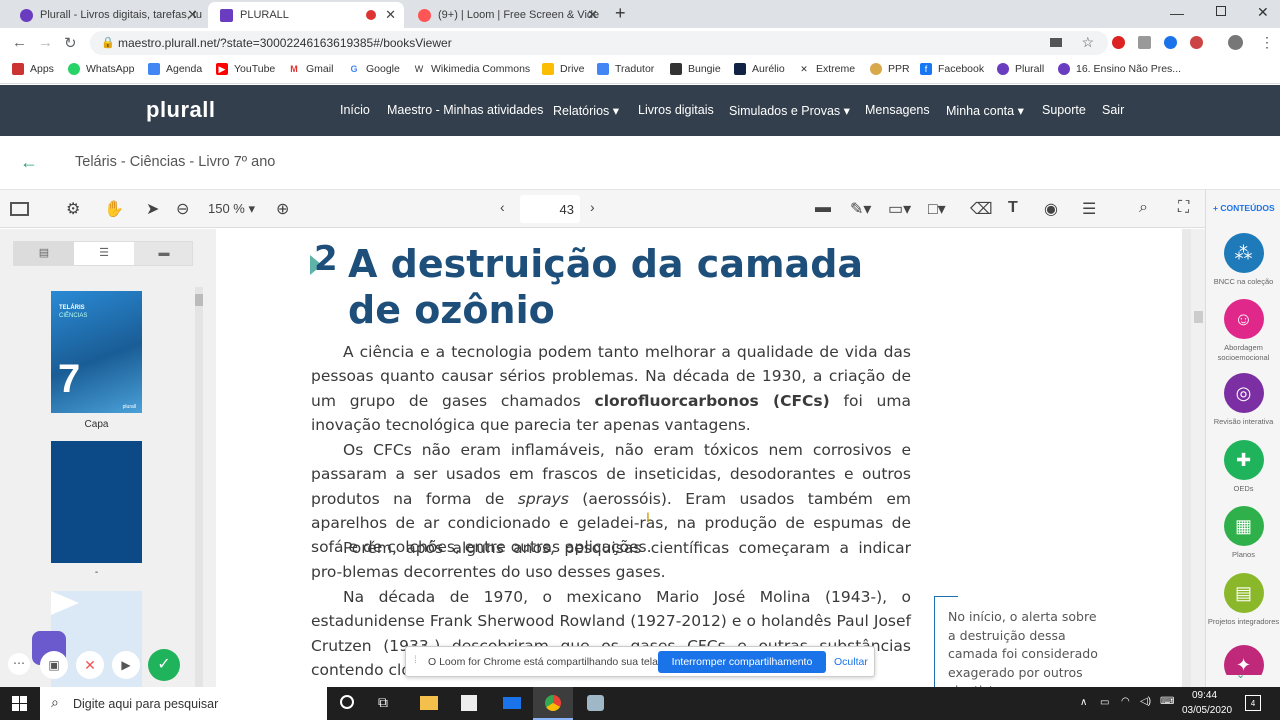 The width and height of the screenshot is (1280, 720). What do you see at coordinates (471, 69) in the screenshot?
I see `bookmark-wikimedia: W Wikimedia Commons` at bounding box center [471, 69].